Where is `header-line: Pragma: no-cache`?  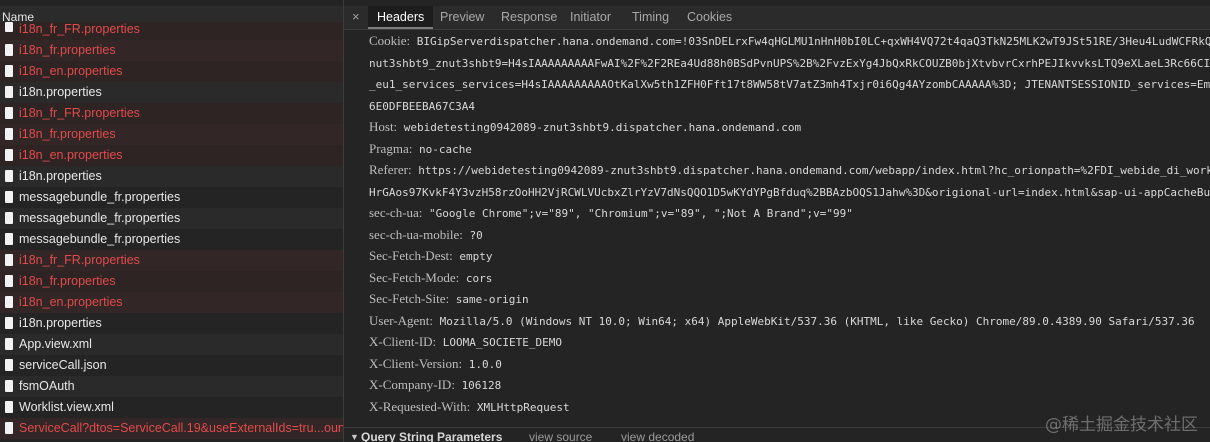
header-line: Pragma: no-cache is located at coordinates (789, 149).